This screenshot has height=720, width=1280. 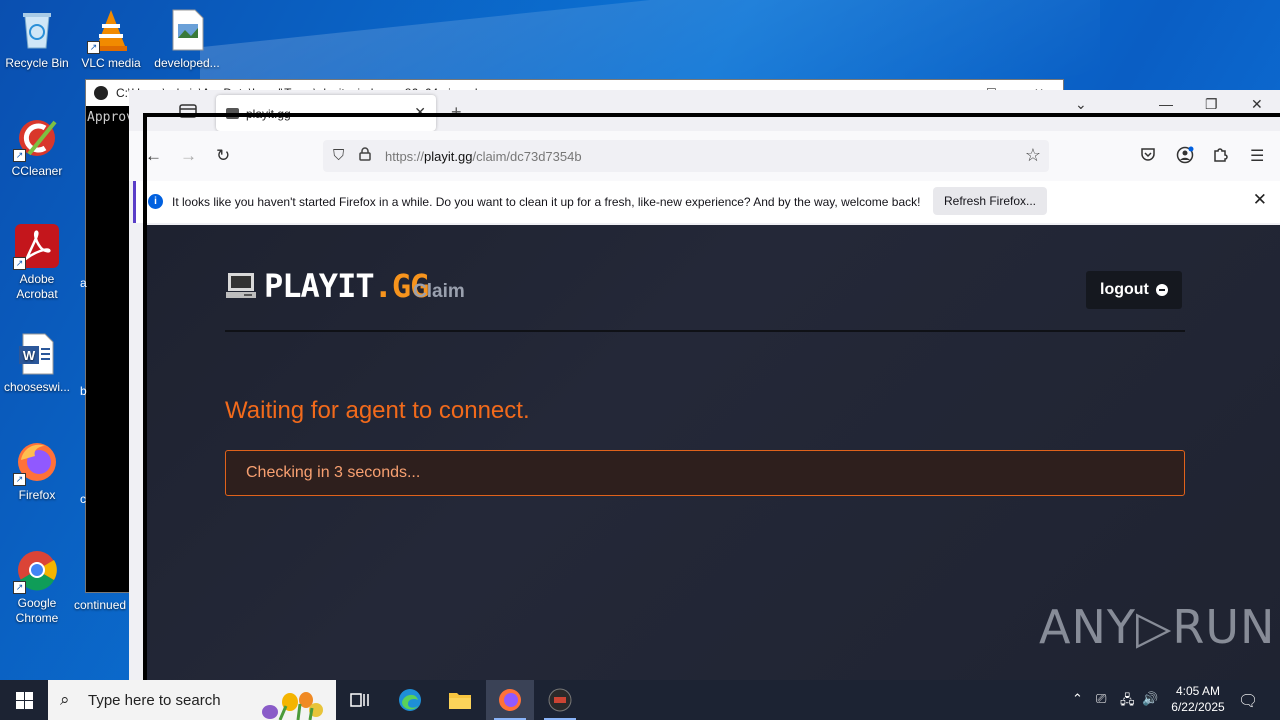 I want to click on restore-icon: ❐, so click(x=1211, y=104).